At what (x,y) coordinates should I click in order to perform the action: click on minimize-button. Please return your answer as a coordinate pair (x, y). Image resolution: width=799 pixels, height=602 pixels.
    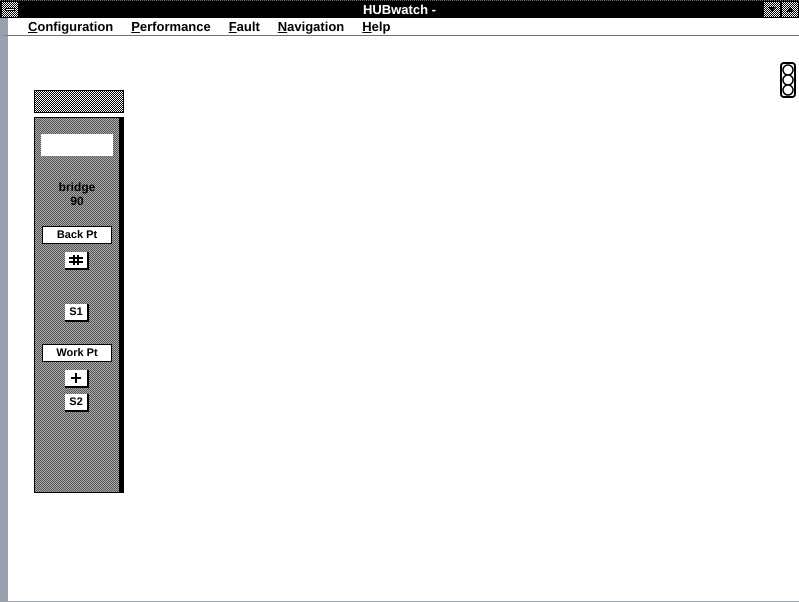
    Looking at the image, I should click on (772, 9).